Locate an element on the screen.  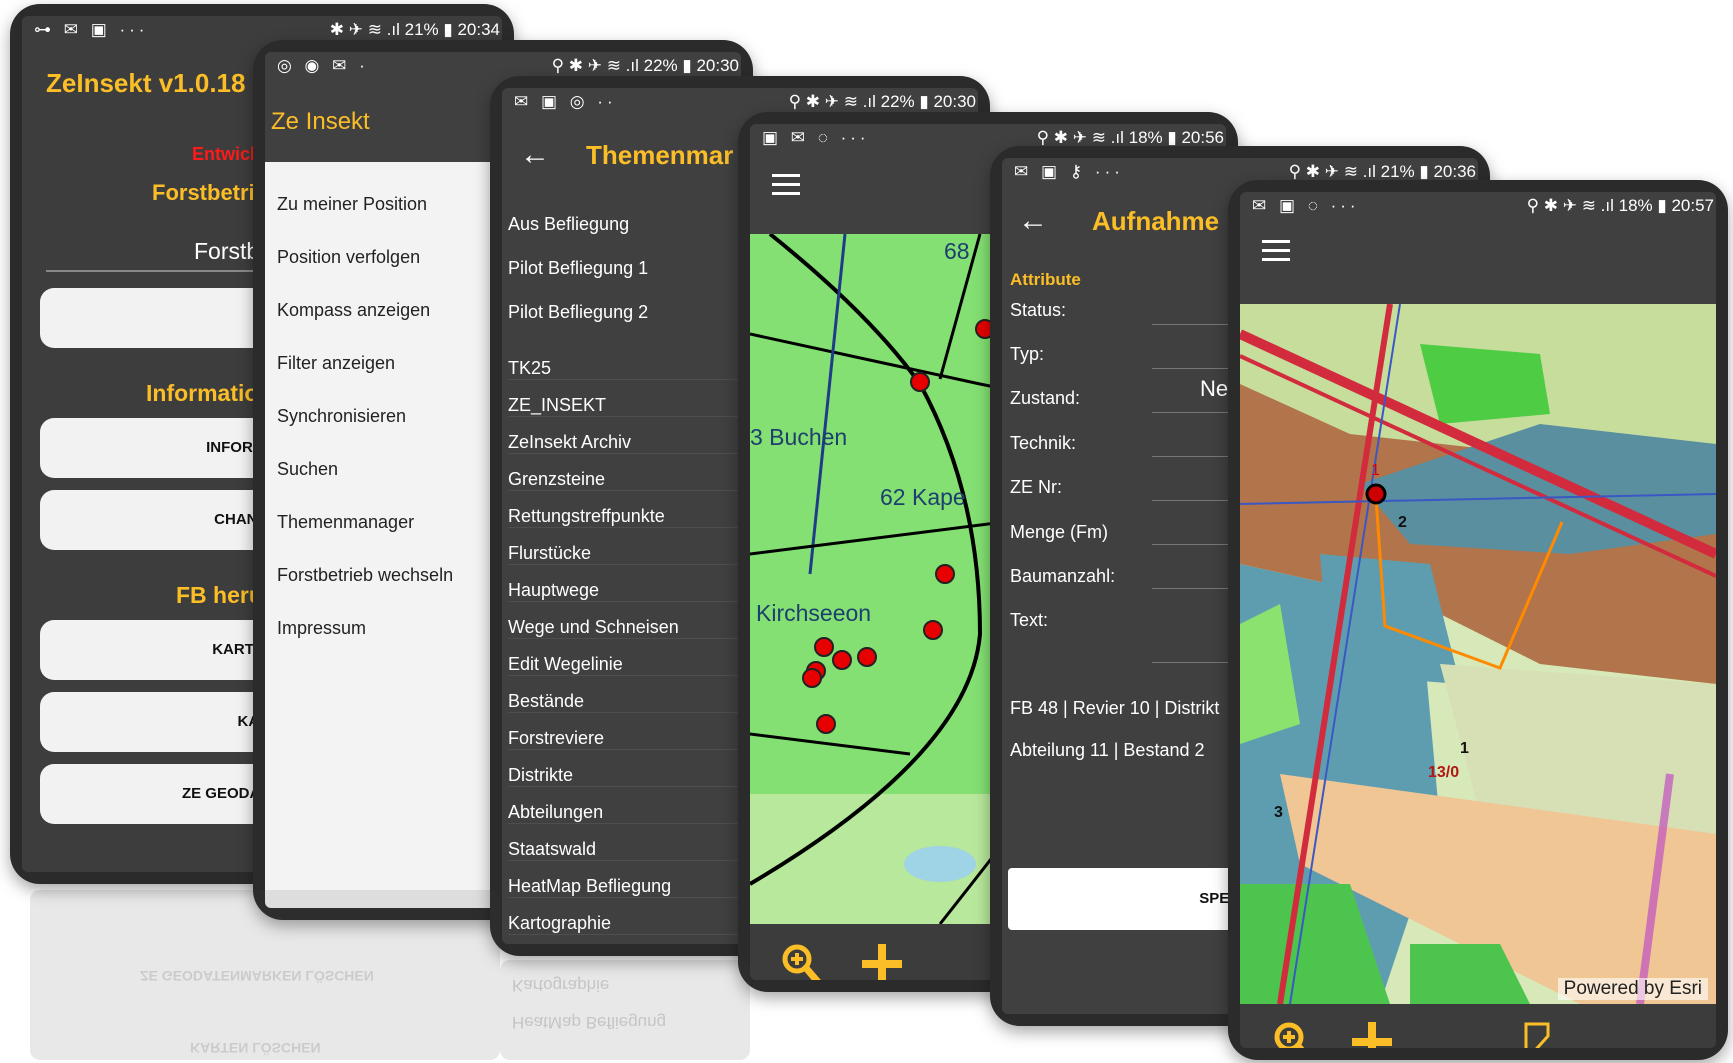
location-info: Abteilung 11 | Bestand 2 is located at coordinates (1107, 750).